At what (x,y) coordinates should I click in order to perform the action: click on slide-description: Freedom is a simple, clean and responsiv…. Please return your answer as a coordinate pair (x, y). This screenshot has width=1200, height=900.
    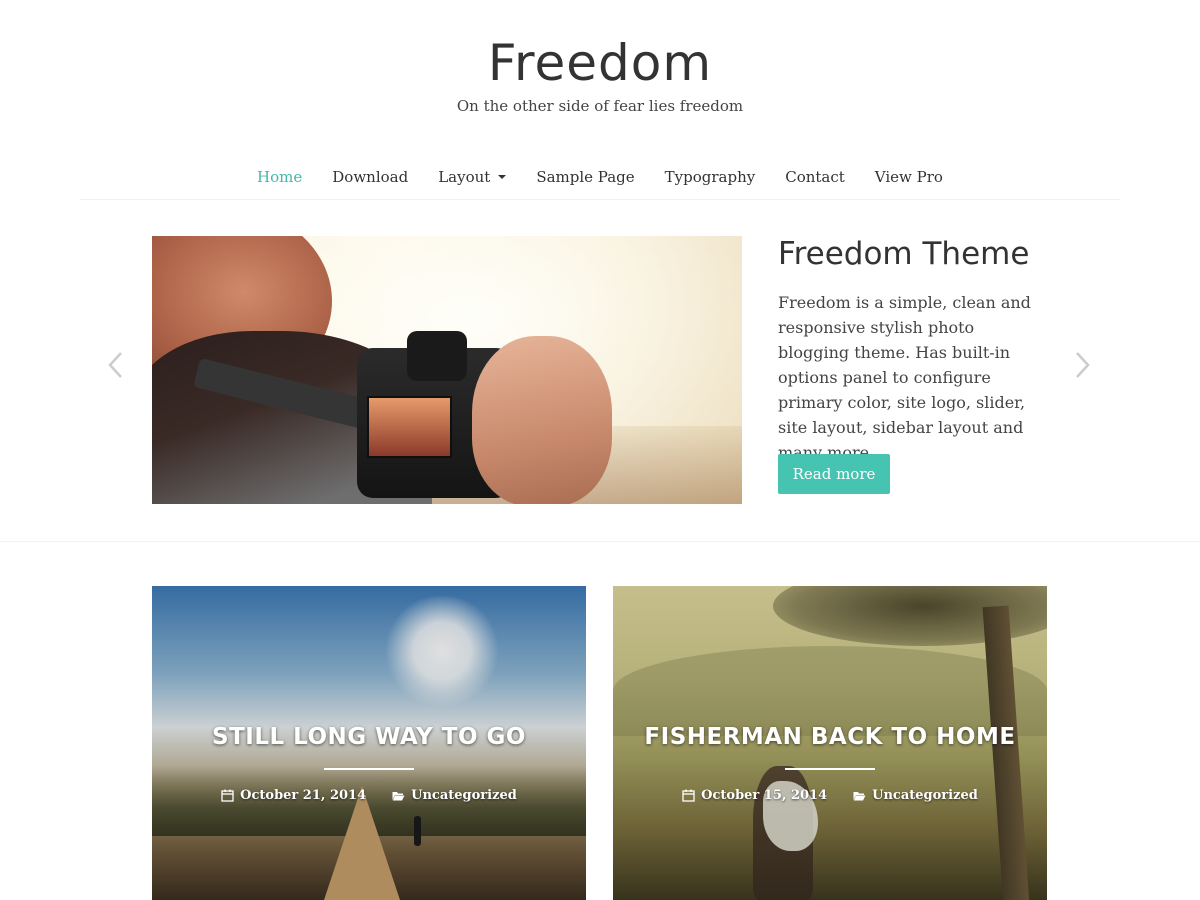
    Looking at the image, I should click on (904, 377).